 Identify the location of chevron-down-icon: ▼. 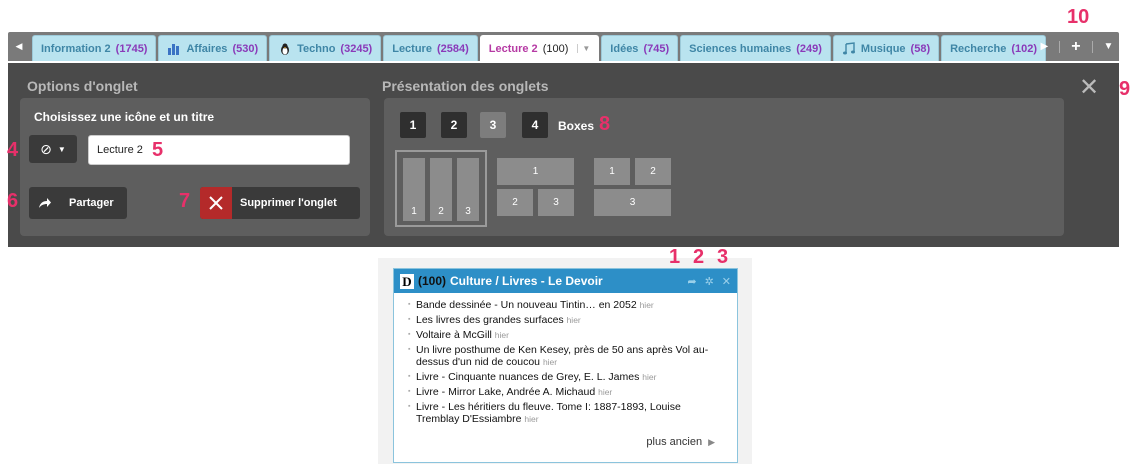
(61, 149).